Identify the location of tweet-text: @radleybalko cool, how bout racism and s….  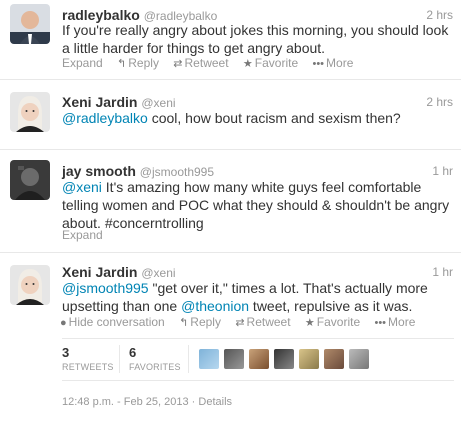
(231, 118).